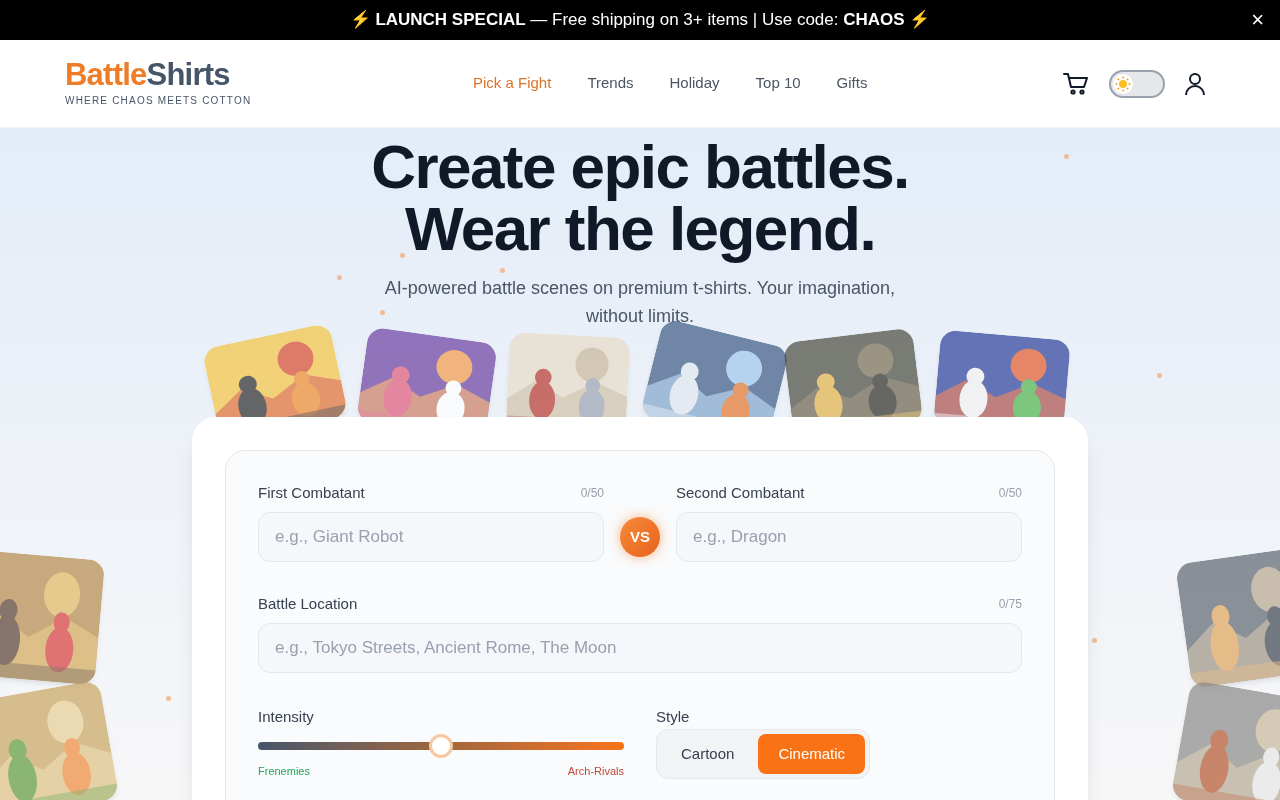 This screenshot has height=800, width=1280. I want to click on character-counter: 0/75, so click(1010, 604).